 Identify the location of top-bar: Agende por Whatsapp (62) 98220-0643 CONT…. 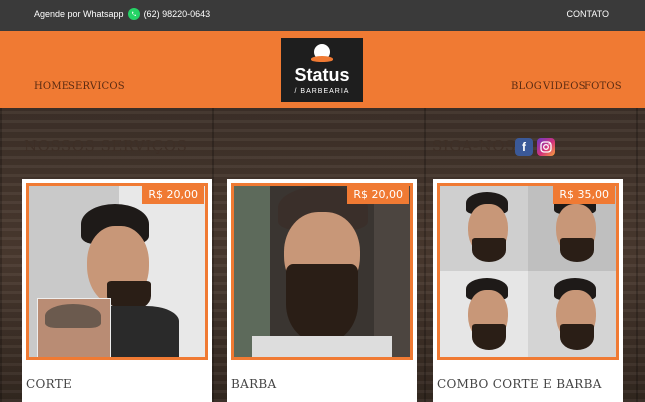
(322, 15).